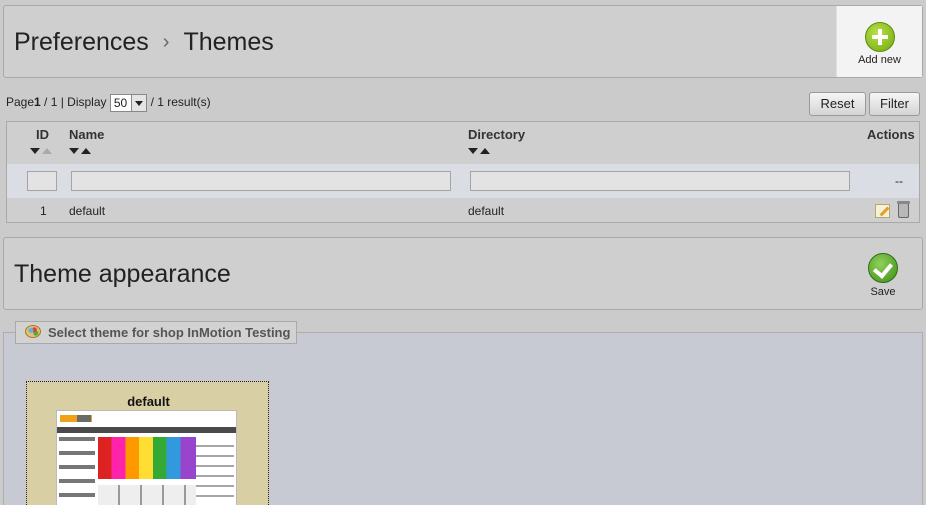 The width and height of the screenshot is (926, 505). I want to click on results-count: / 1 result(s), so click(180, 102).